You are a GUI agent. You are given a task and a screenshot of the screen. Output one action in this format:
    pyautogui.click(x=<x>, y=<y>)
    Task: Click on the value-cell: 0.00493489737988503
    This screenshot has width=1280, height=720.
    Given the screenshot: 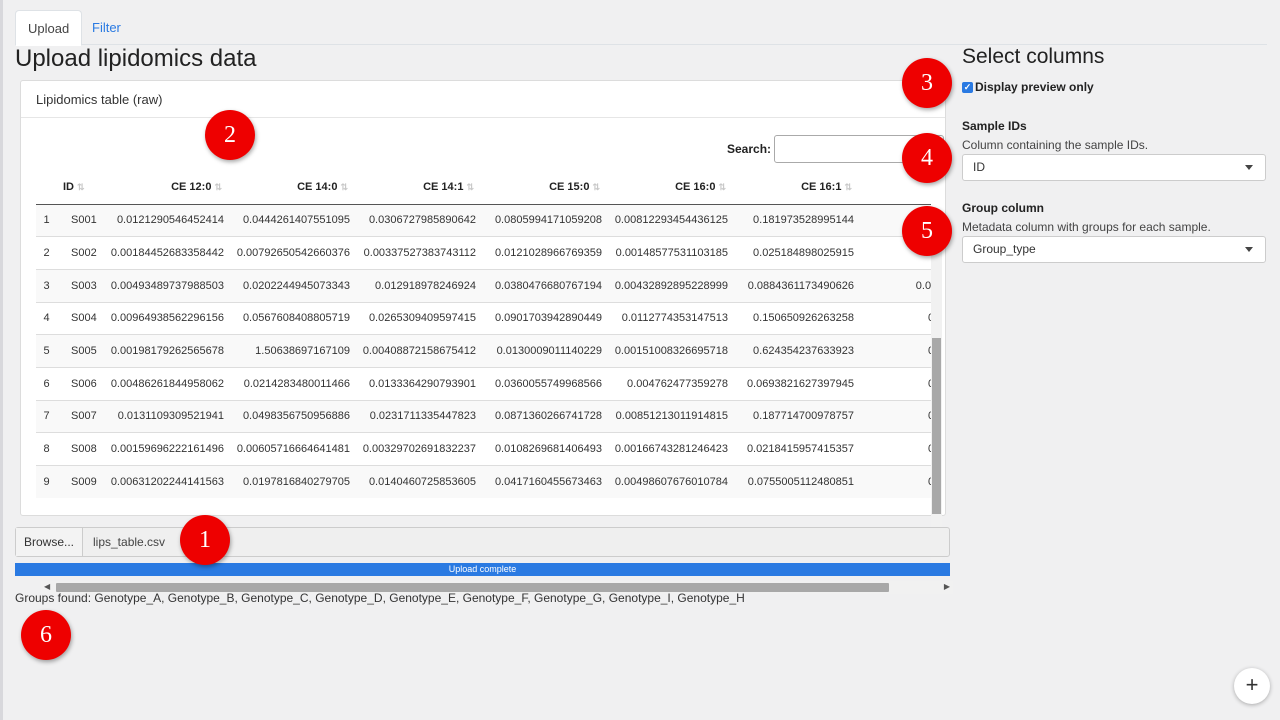 What is the action you would take?
    pyautogui.click(x=165, y=285)
    